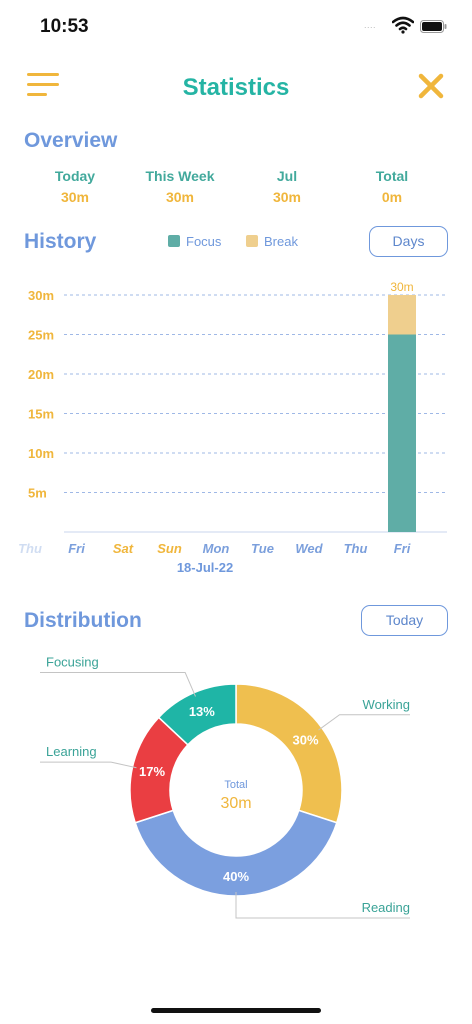 The width and height of the screenshot is (472, 1024). I want to click on donut-center-label: Total, so click(235, 785).